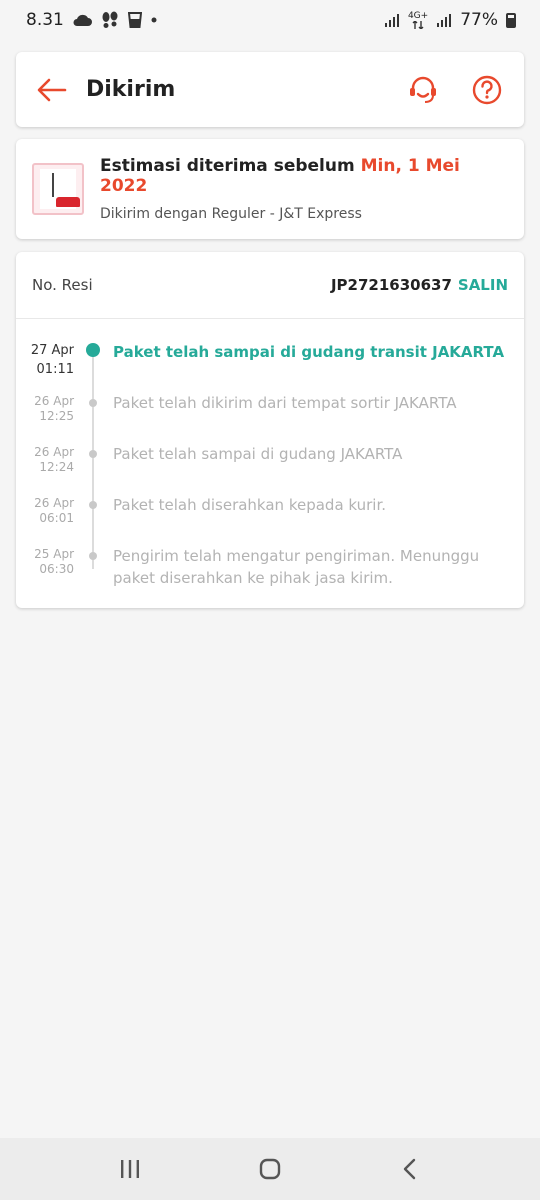  I want to click on footprints-icon, so click(110, 20).